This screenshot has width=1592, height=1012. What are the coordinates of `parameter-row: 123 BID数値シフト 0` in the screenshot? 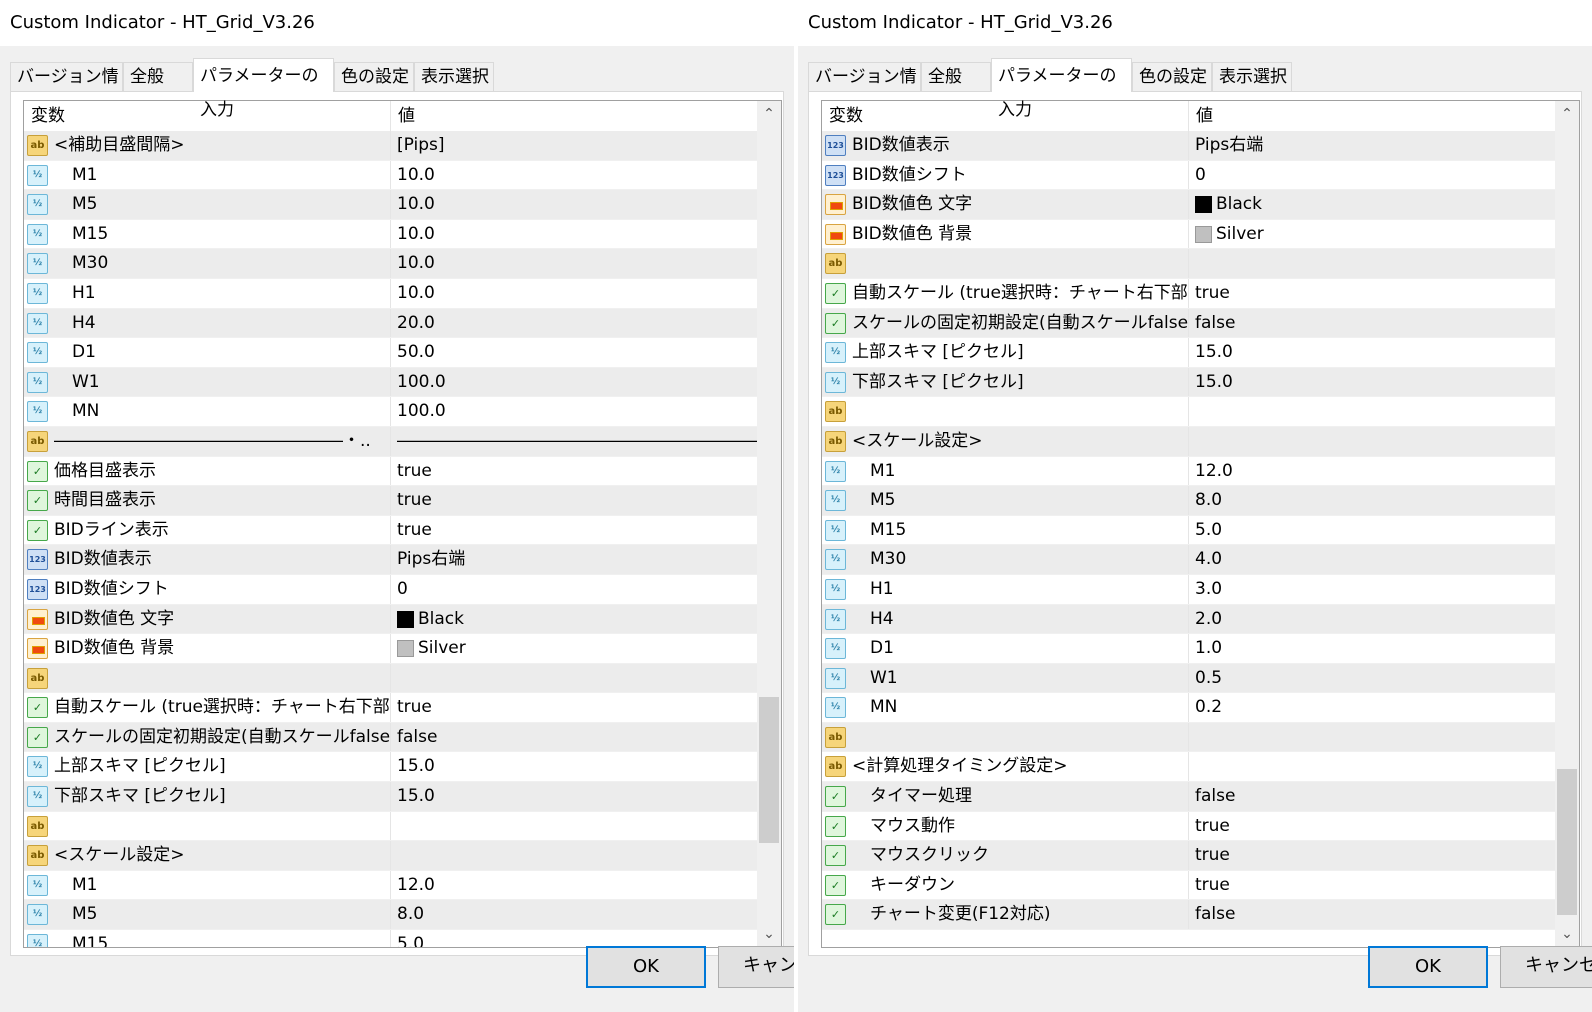 It's located at (1188, 175).